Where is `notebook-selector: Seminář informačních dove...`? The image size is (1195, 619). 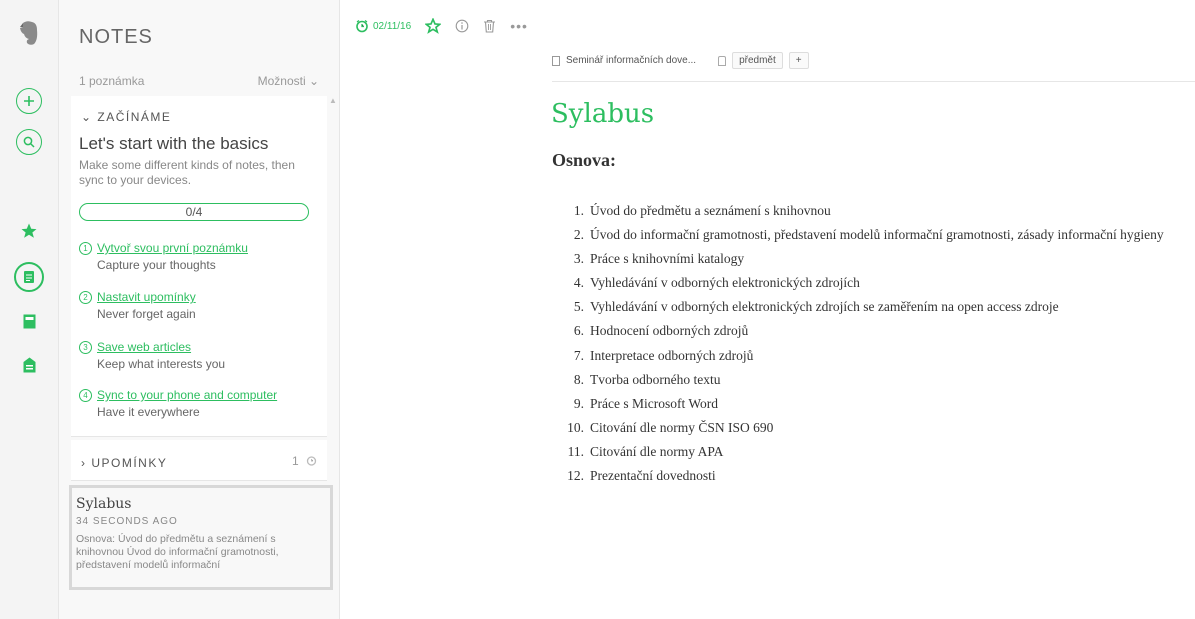 notebook-selector: Seminář informačních dove... is located at coordinates (631, 60).